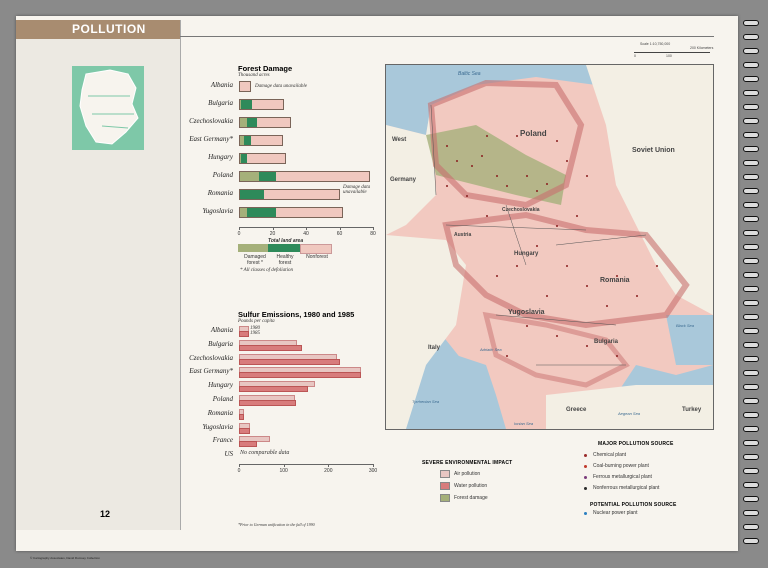  Describe the element at coordinates (467, 474) in the screenshot. I see `impact-item: Air pollution` at that location.